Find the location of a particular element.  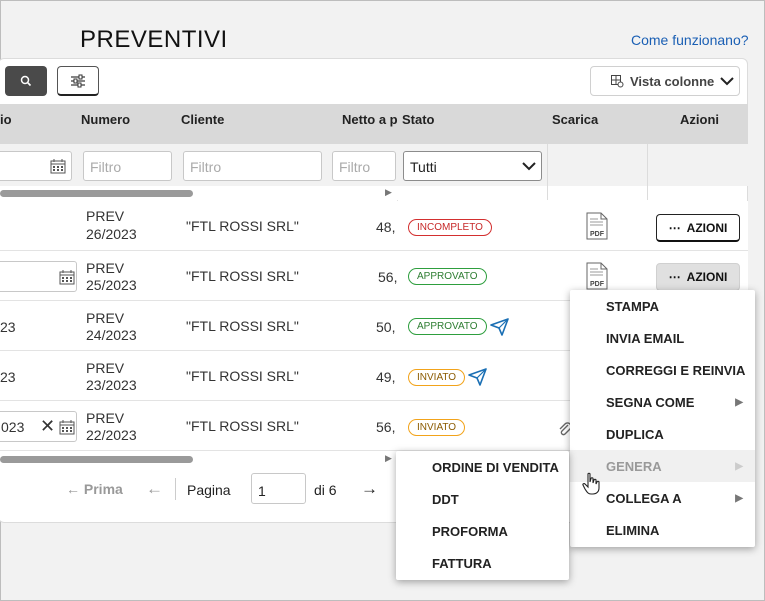

search-icon is located at coordinates (26, 81).